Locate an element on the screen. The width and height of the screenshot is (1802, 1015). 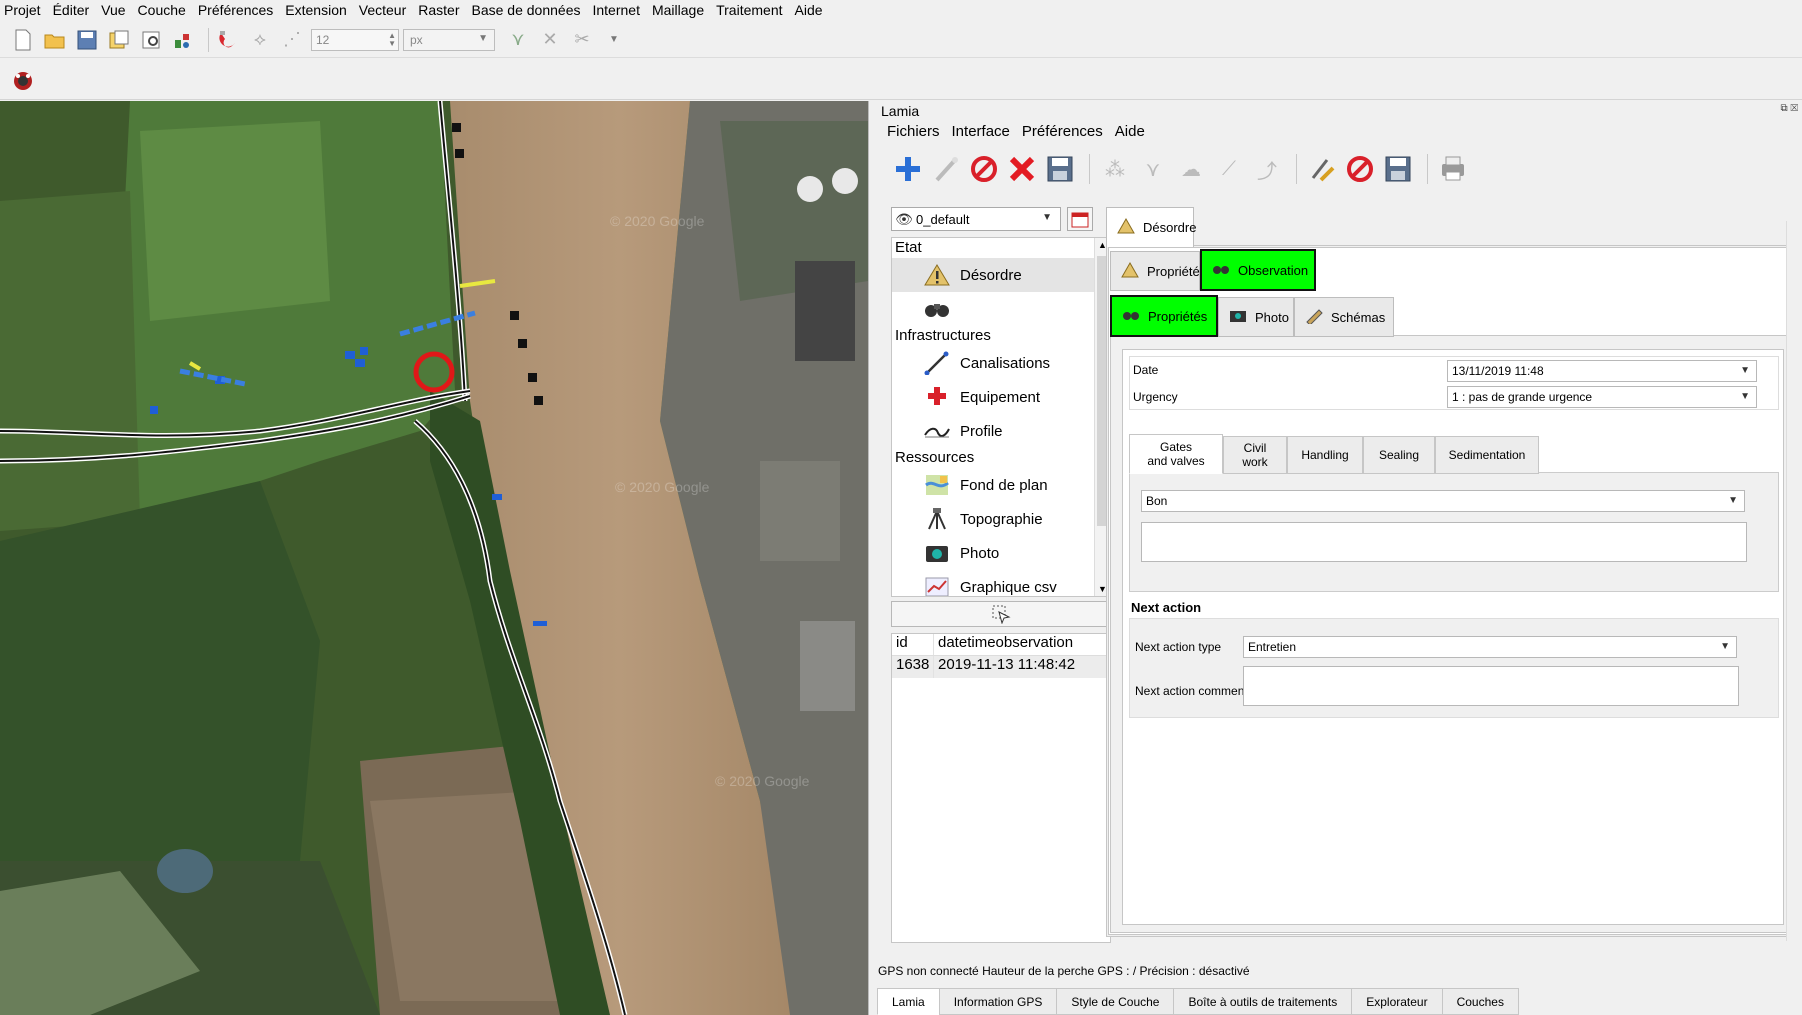
tree-item-desordre: Désordre is located at coordinates (1001, 275).